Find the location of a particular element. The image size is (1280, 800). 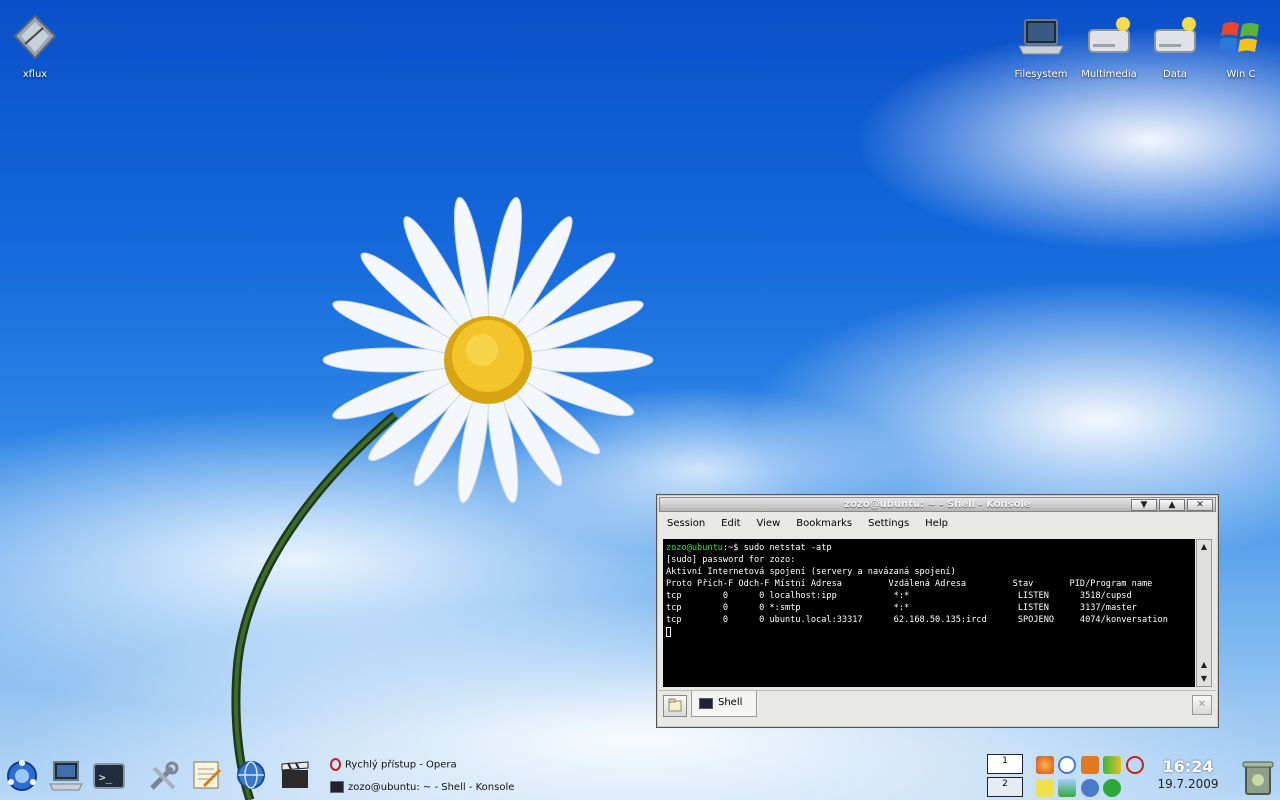

web-browser-icon is located at coordinates (251, 775).